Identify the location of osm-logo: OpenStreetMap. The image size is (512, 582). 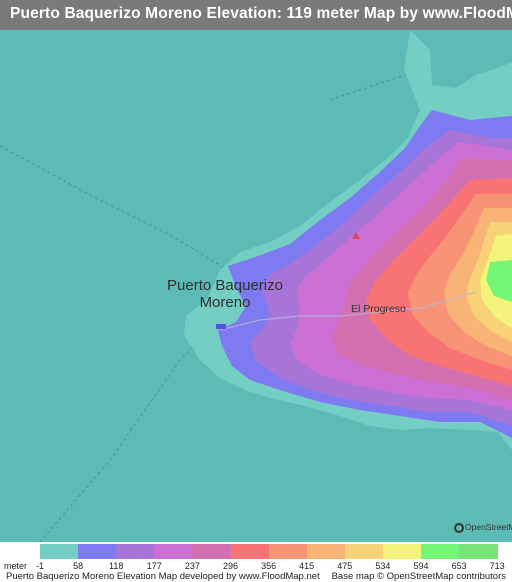
(483, 527).